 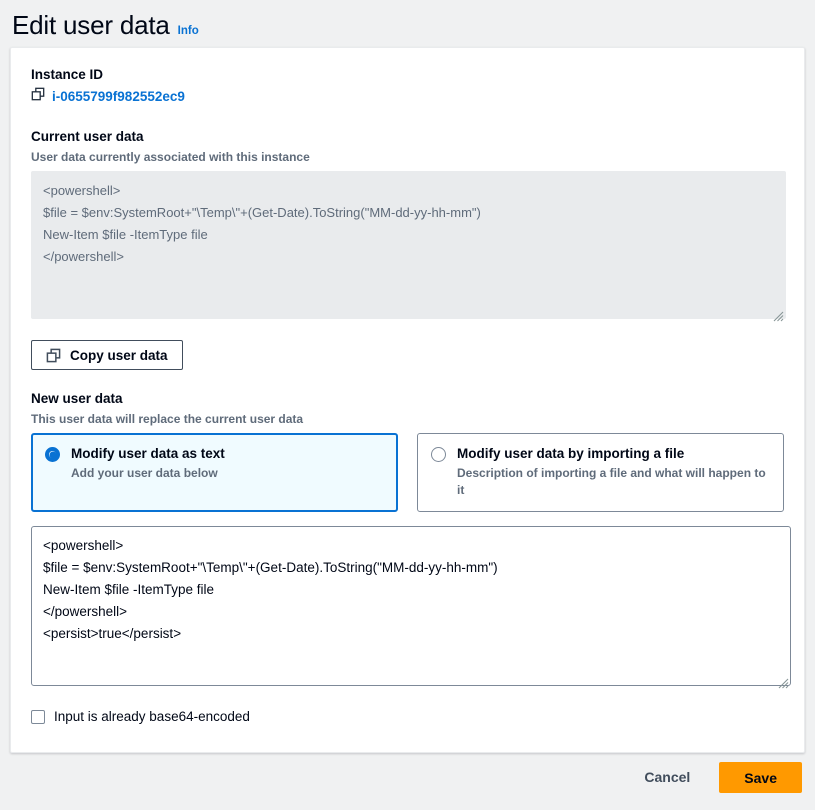 What do you see at coordinates (407, 355) in the screenshot?
I see `copy-user-data-section: Copy user data` at bounding box center [407, 355].